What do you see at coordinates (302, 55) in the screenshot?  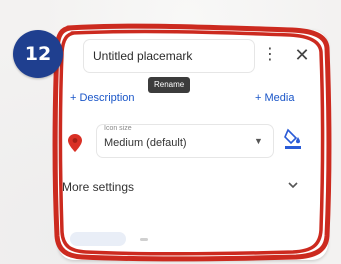 I see `close-icon: ✕` at bounding box center [302, 55].